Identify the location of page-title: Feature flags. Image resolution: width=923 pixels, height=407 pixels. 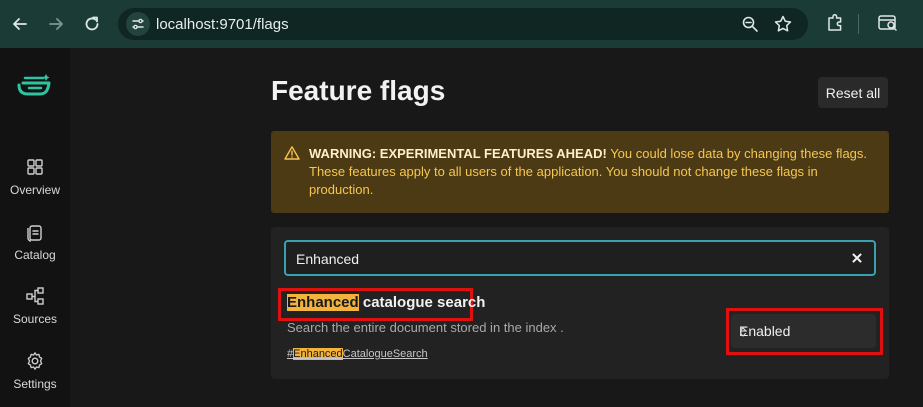
(358, 90).